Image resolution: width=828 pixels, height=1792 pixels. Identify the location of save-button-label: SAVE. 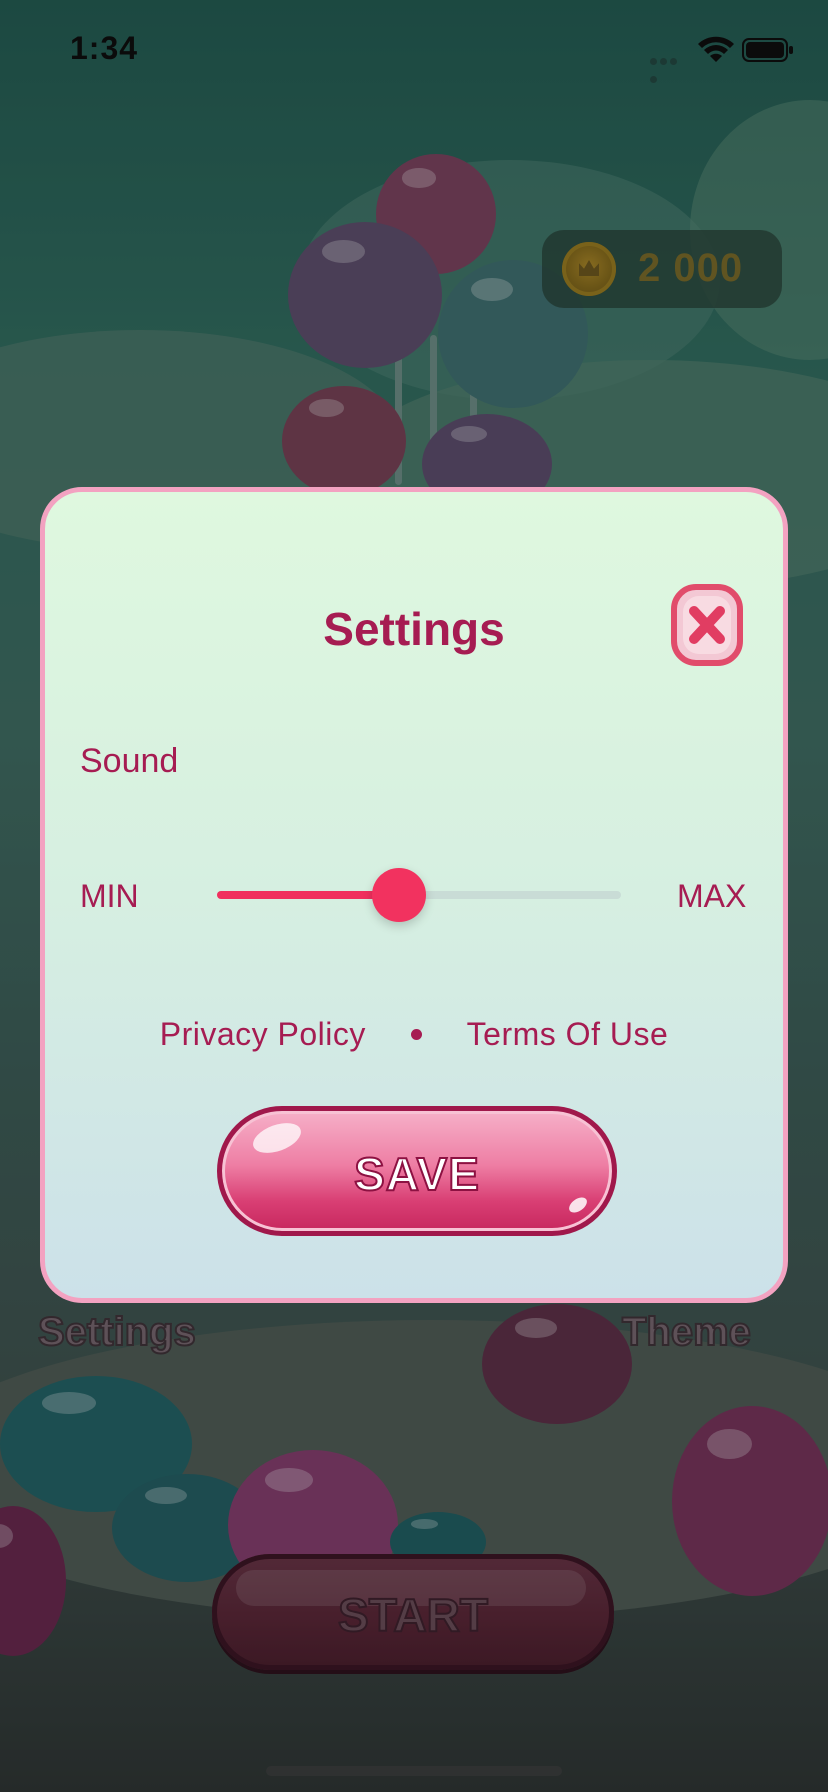
(416, 1174).